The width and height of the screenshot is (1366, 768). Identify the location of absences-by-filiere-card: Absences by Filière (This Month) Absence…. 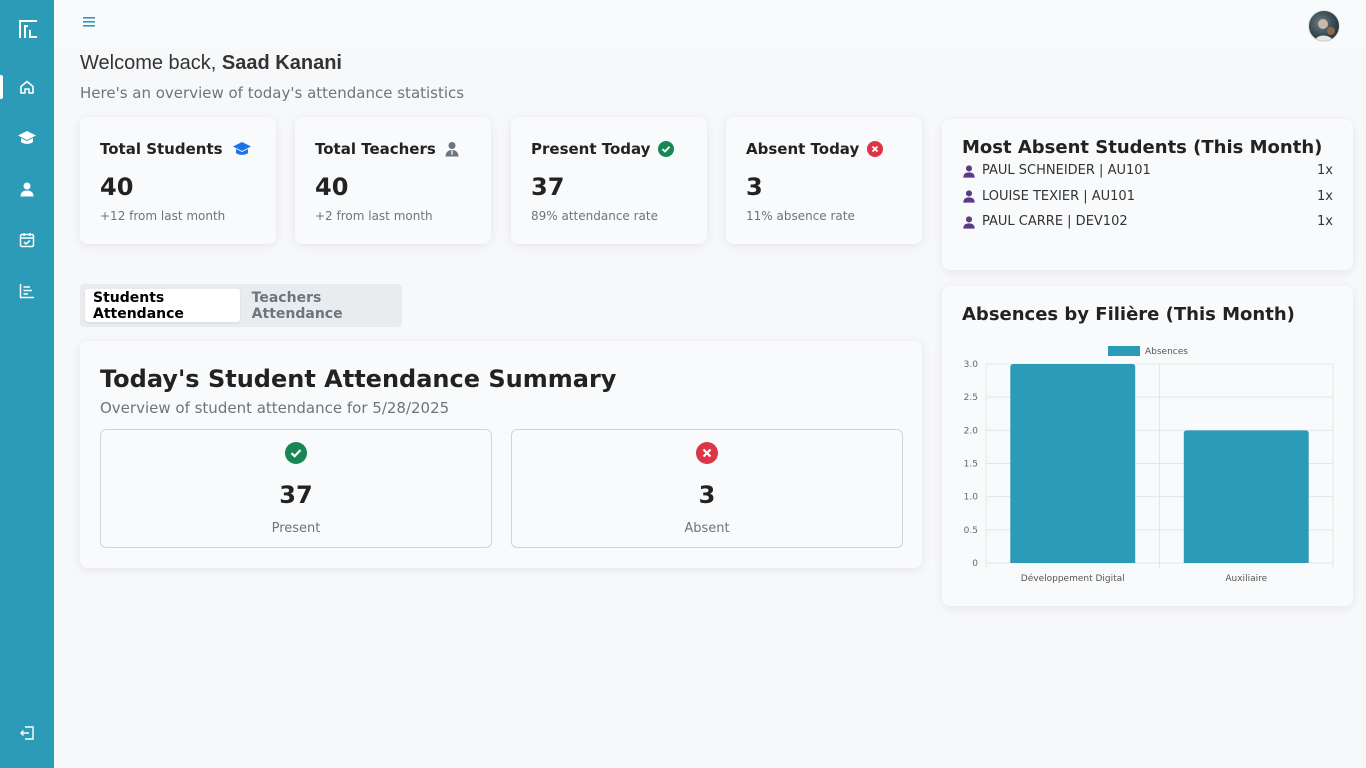
(1147, 446).